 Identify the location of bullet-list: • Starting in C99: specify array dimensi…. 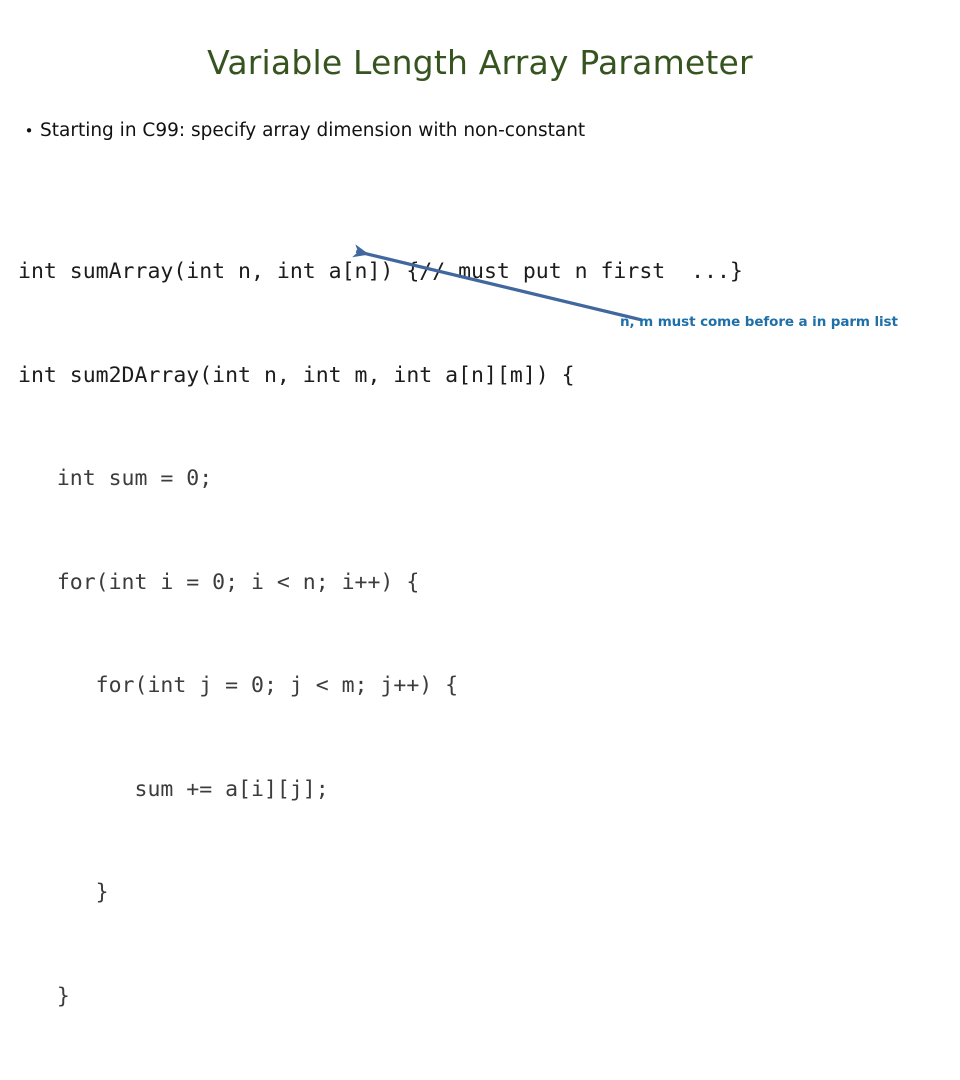
(468, 131).